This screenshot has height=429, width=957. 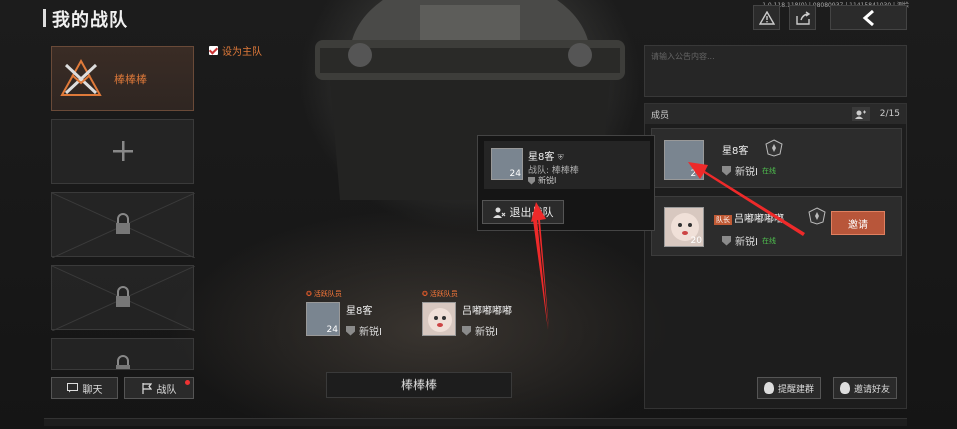 I want to click on annotation-arrow-left, so click(x=746, y=199).